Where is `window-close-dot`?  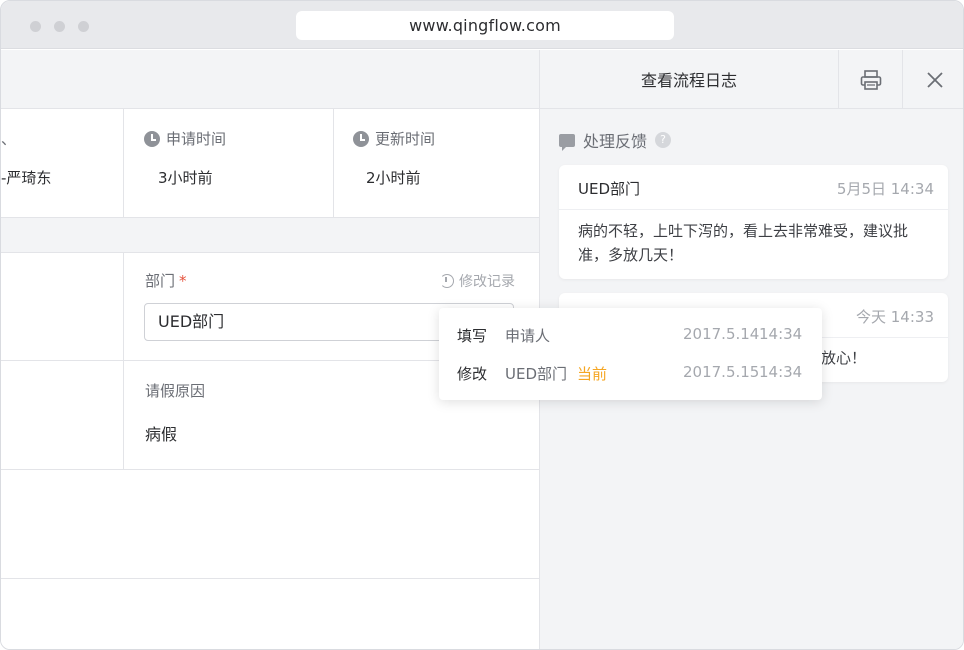
window-close-dot is located at coordinates (35, 26).